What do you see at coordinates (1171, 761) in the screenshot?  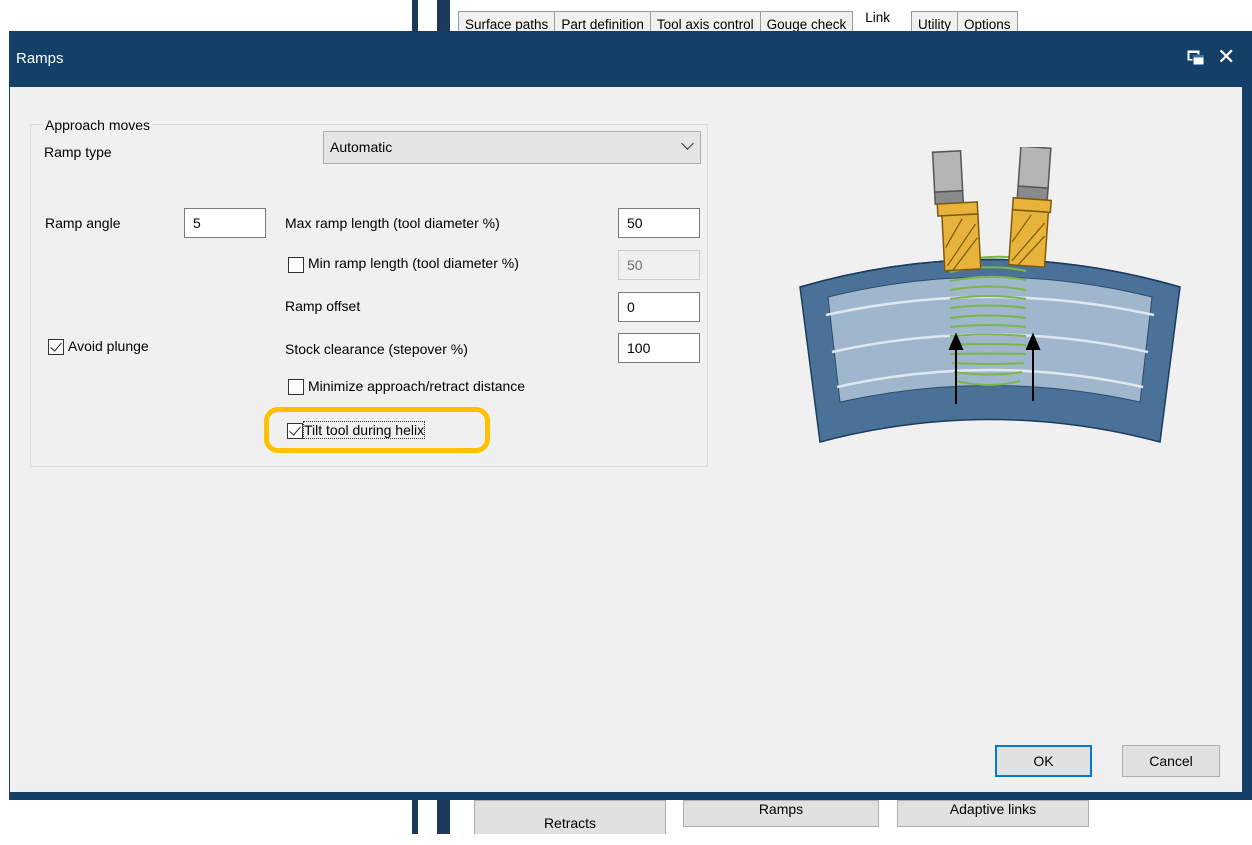 I see `cancel-button: Cancel` at bounding box center [1171, 761].